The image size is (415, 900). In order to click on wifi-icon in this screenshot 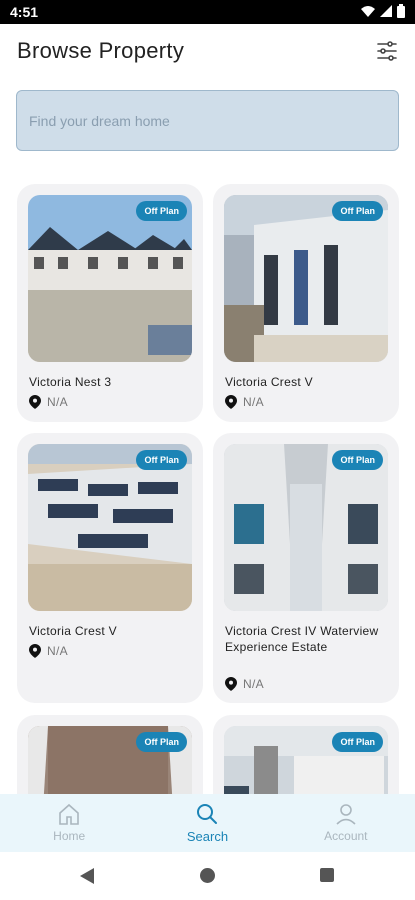, I will do `click(368, 11)`.